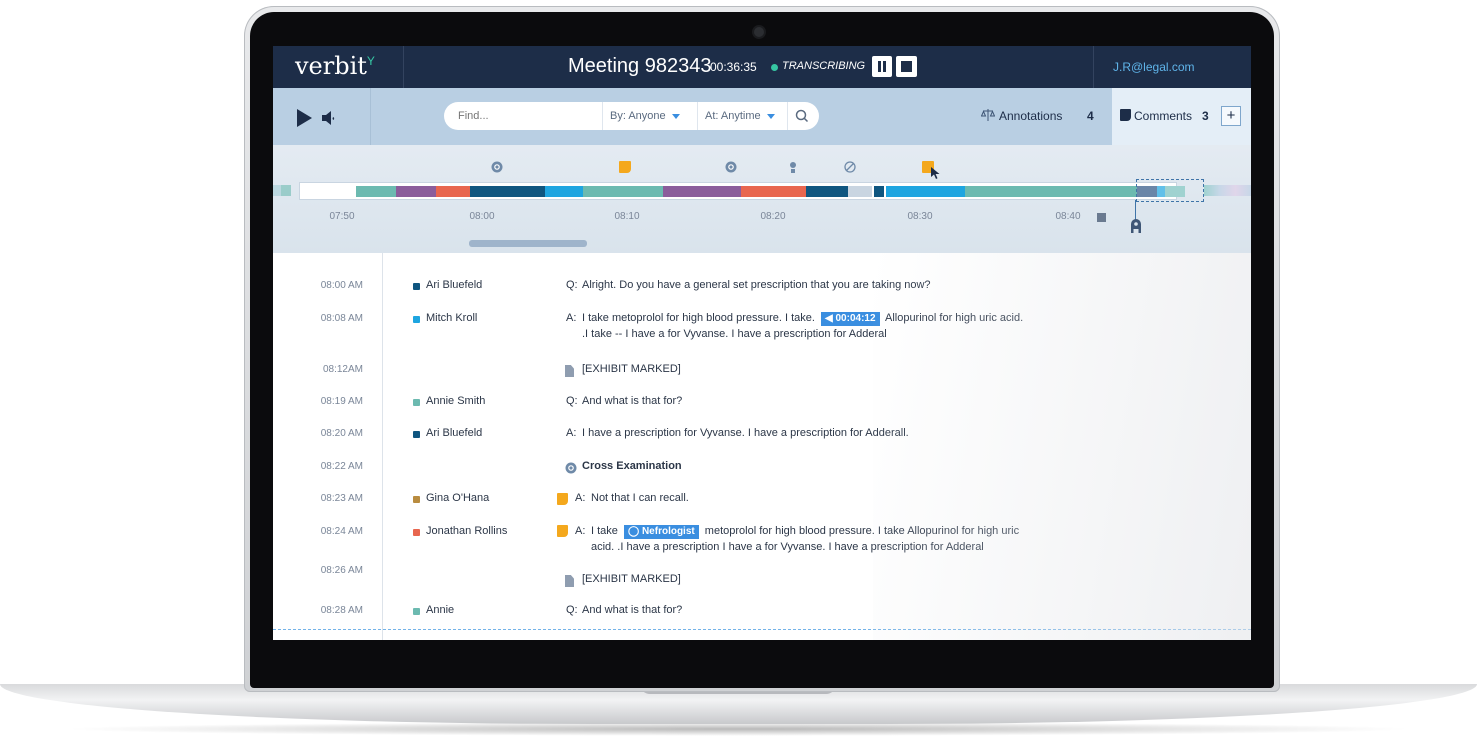 This screenshot has height=753, width=1477. I want to click on at-time-dropdown: At: Anytime, so click(740, 116).